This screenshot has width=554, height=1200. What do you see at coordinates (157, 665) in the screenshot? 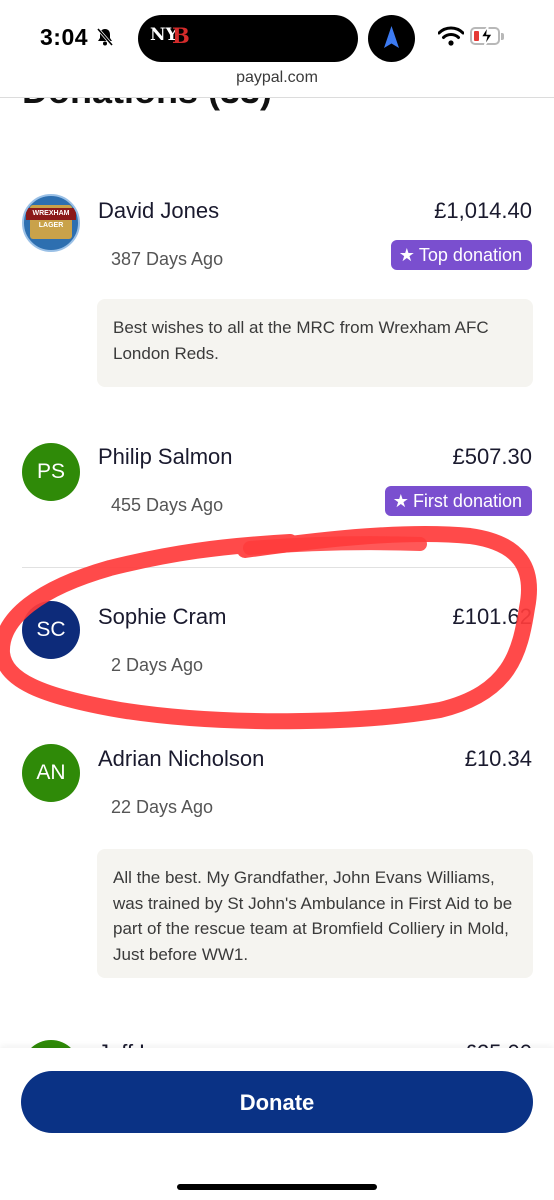
I see `donation-date: 2 Days Ago` at bounding box center [157, 665].